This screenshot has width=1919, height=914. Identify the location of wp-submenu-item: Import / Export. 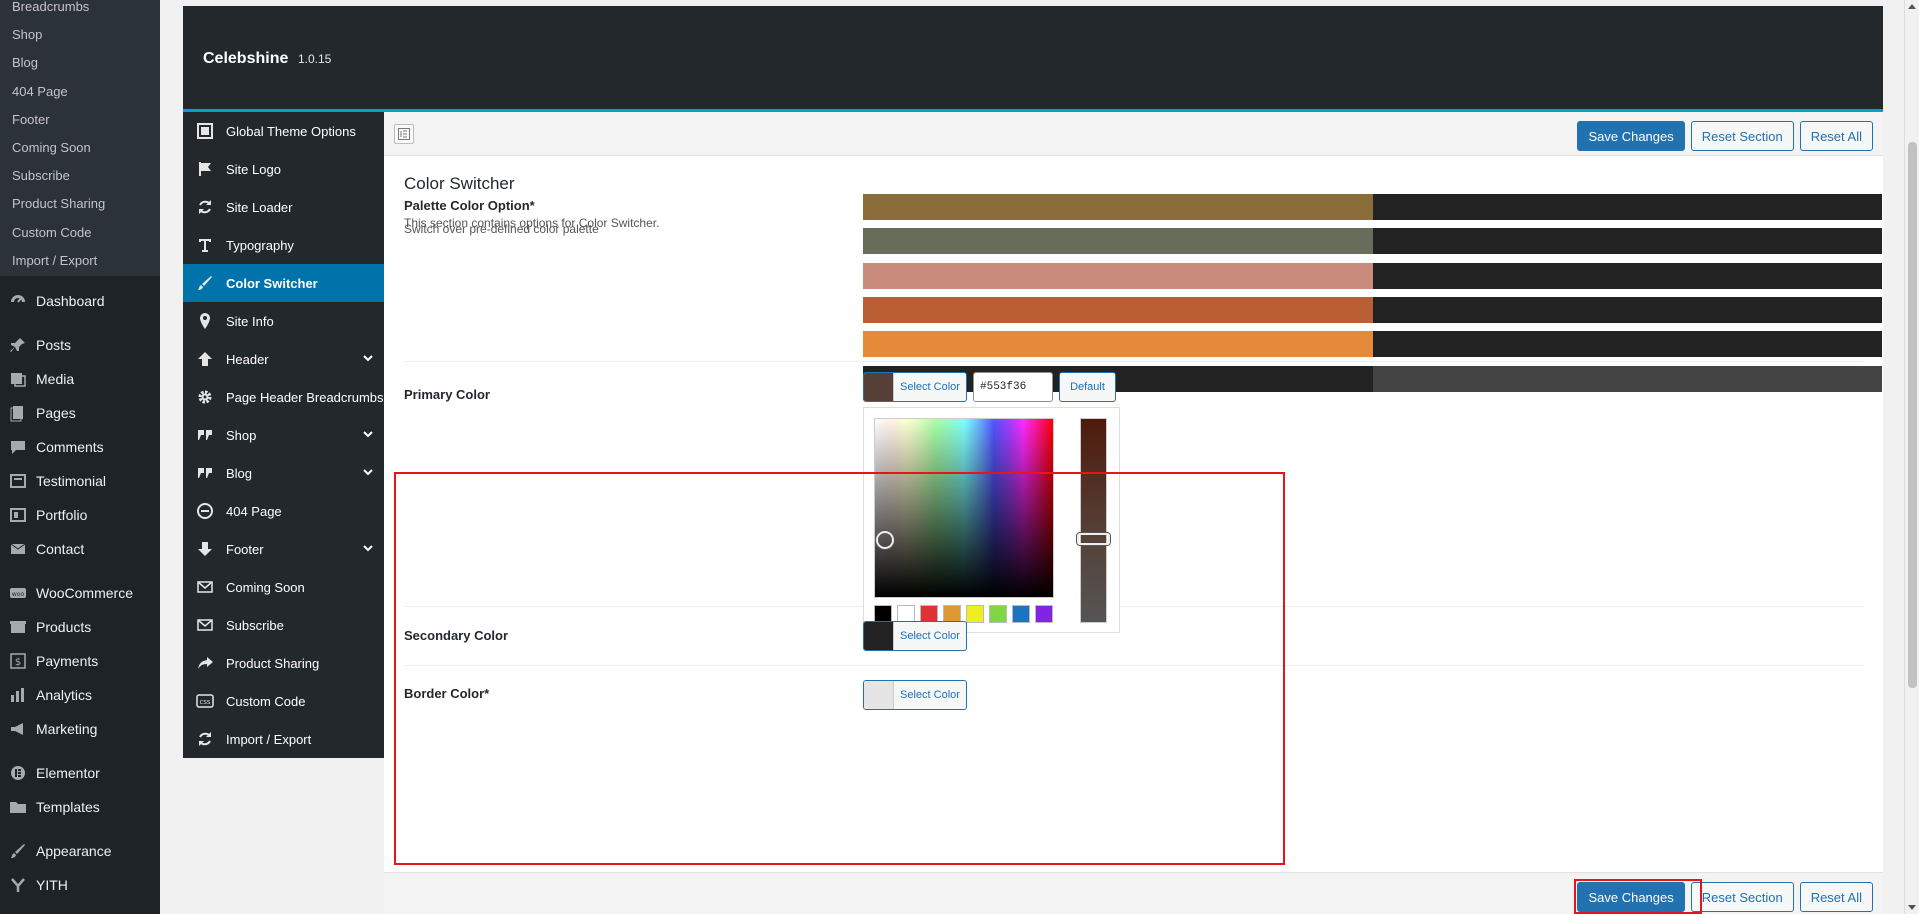
(48, 261).